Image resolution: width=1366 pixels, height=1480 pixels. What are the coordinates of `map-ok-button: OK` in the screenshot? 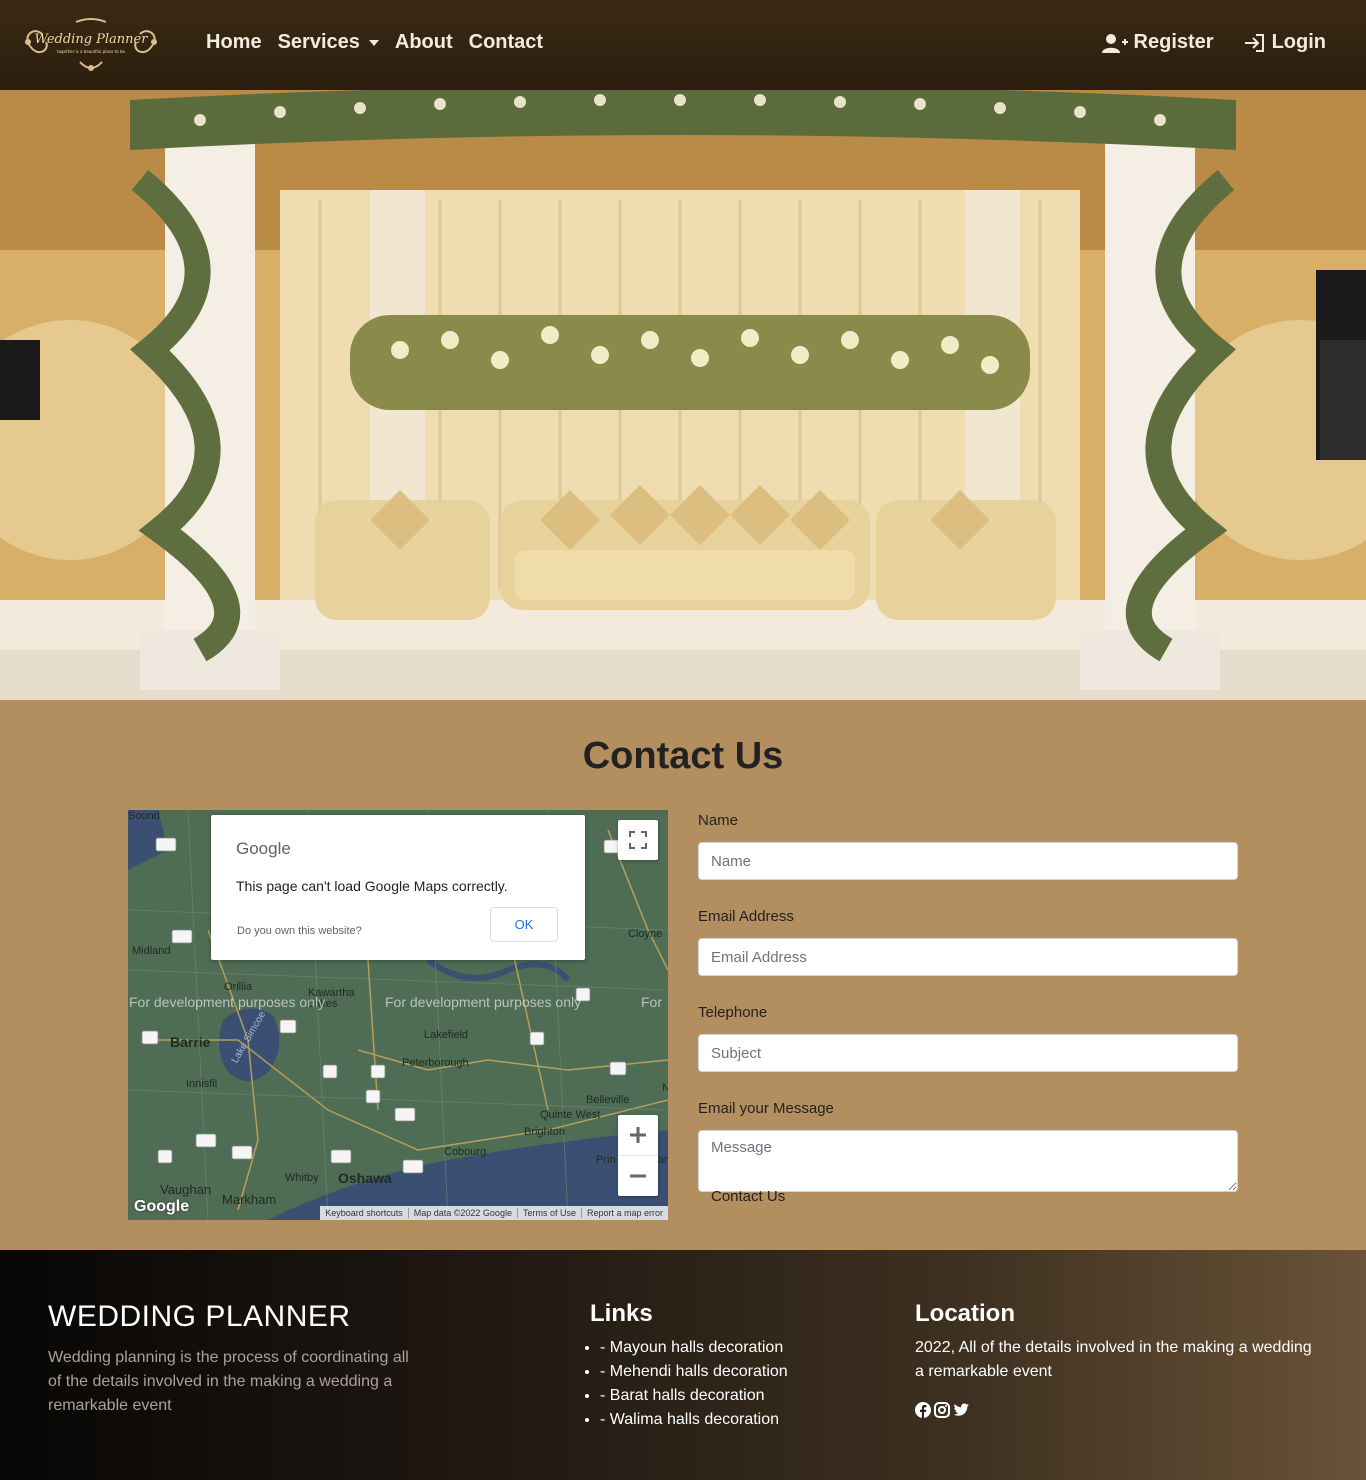 It's located at (524, 924).